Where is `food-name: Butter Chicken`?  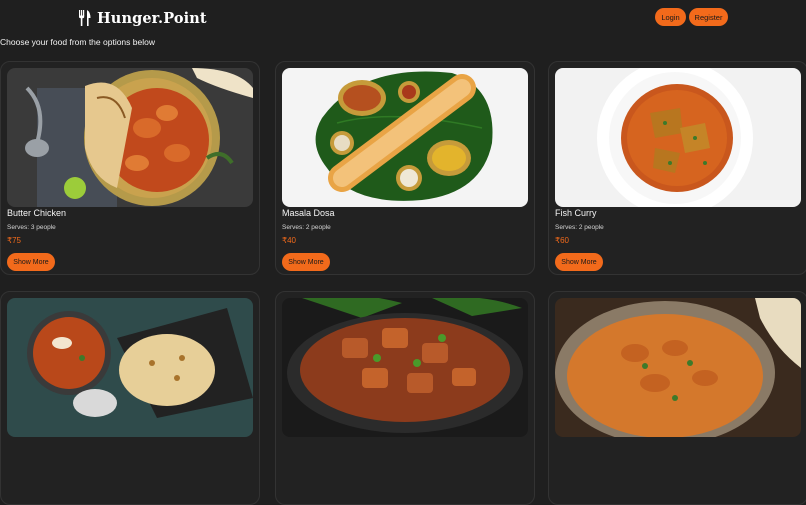
food-name: Butter Chicken is located at coordinates (37, 213).